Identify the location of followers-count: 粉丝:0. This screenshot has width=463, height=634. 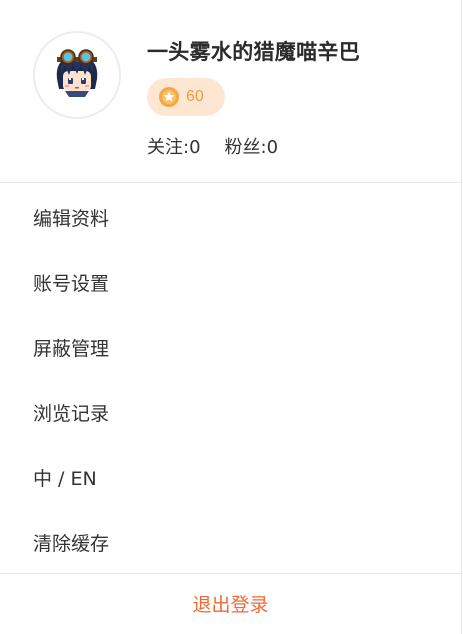
(252, 146).